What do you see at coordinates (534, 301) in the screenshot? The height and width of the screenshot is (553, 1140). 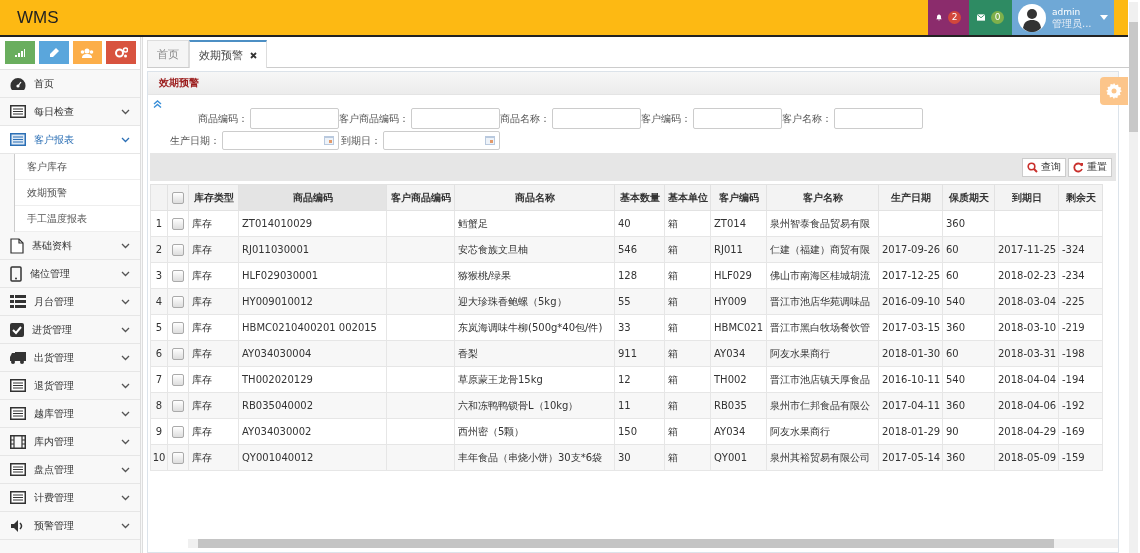 I see `table-cell: 迎大珍珠香鲍螺（5kg）` at bounding box center [534, 301].